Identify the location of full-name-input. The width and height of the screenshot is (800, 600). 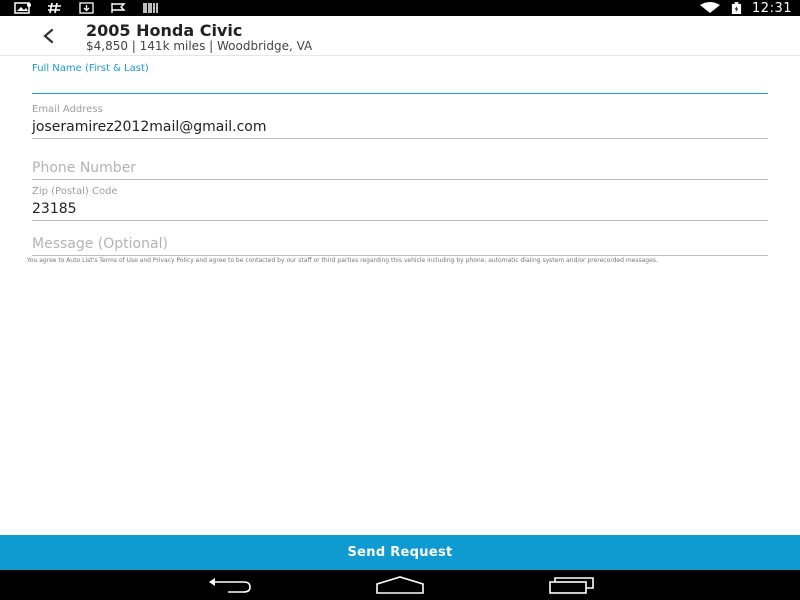
(400, 84).